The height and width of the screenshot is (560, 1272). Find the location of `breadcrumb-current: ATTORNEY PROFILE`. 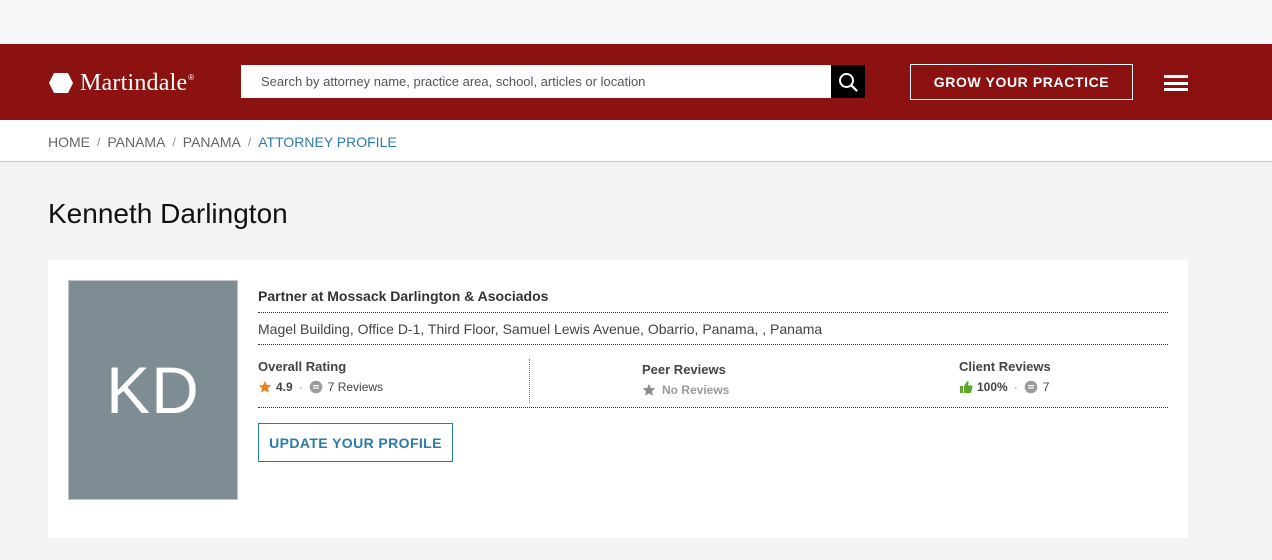

breadcrumb-current: ATTORNEY PROFILE is located at coordinates (327, 142).